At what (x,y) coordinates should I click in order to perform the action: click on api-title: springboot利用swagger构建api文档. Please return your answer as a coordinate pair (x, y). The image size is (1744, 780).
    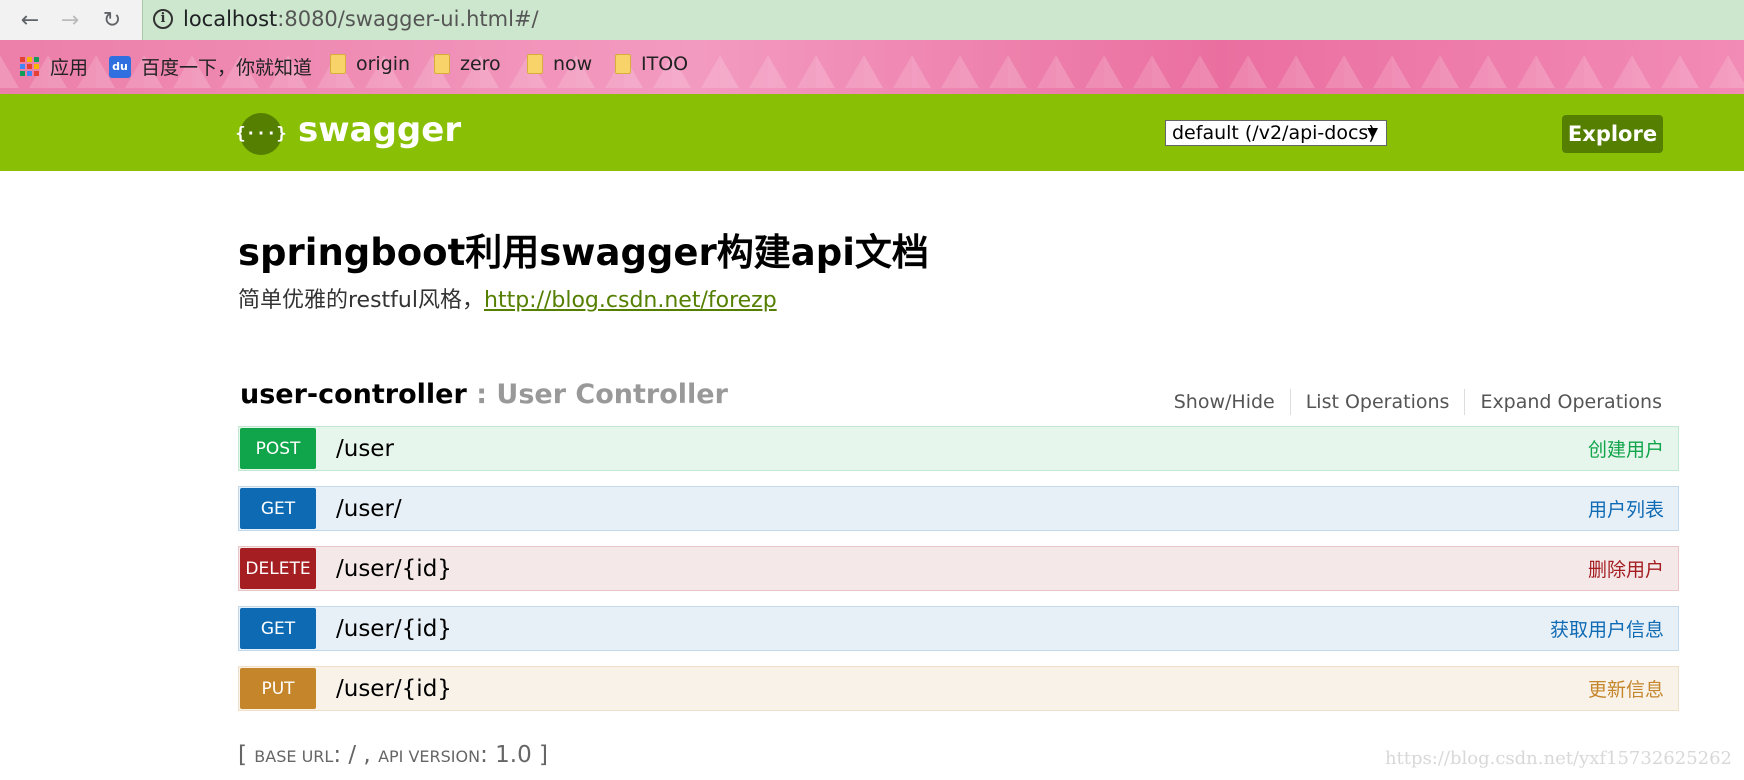
    Looking at the image, I should click on (583, 252).